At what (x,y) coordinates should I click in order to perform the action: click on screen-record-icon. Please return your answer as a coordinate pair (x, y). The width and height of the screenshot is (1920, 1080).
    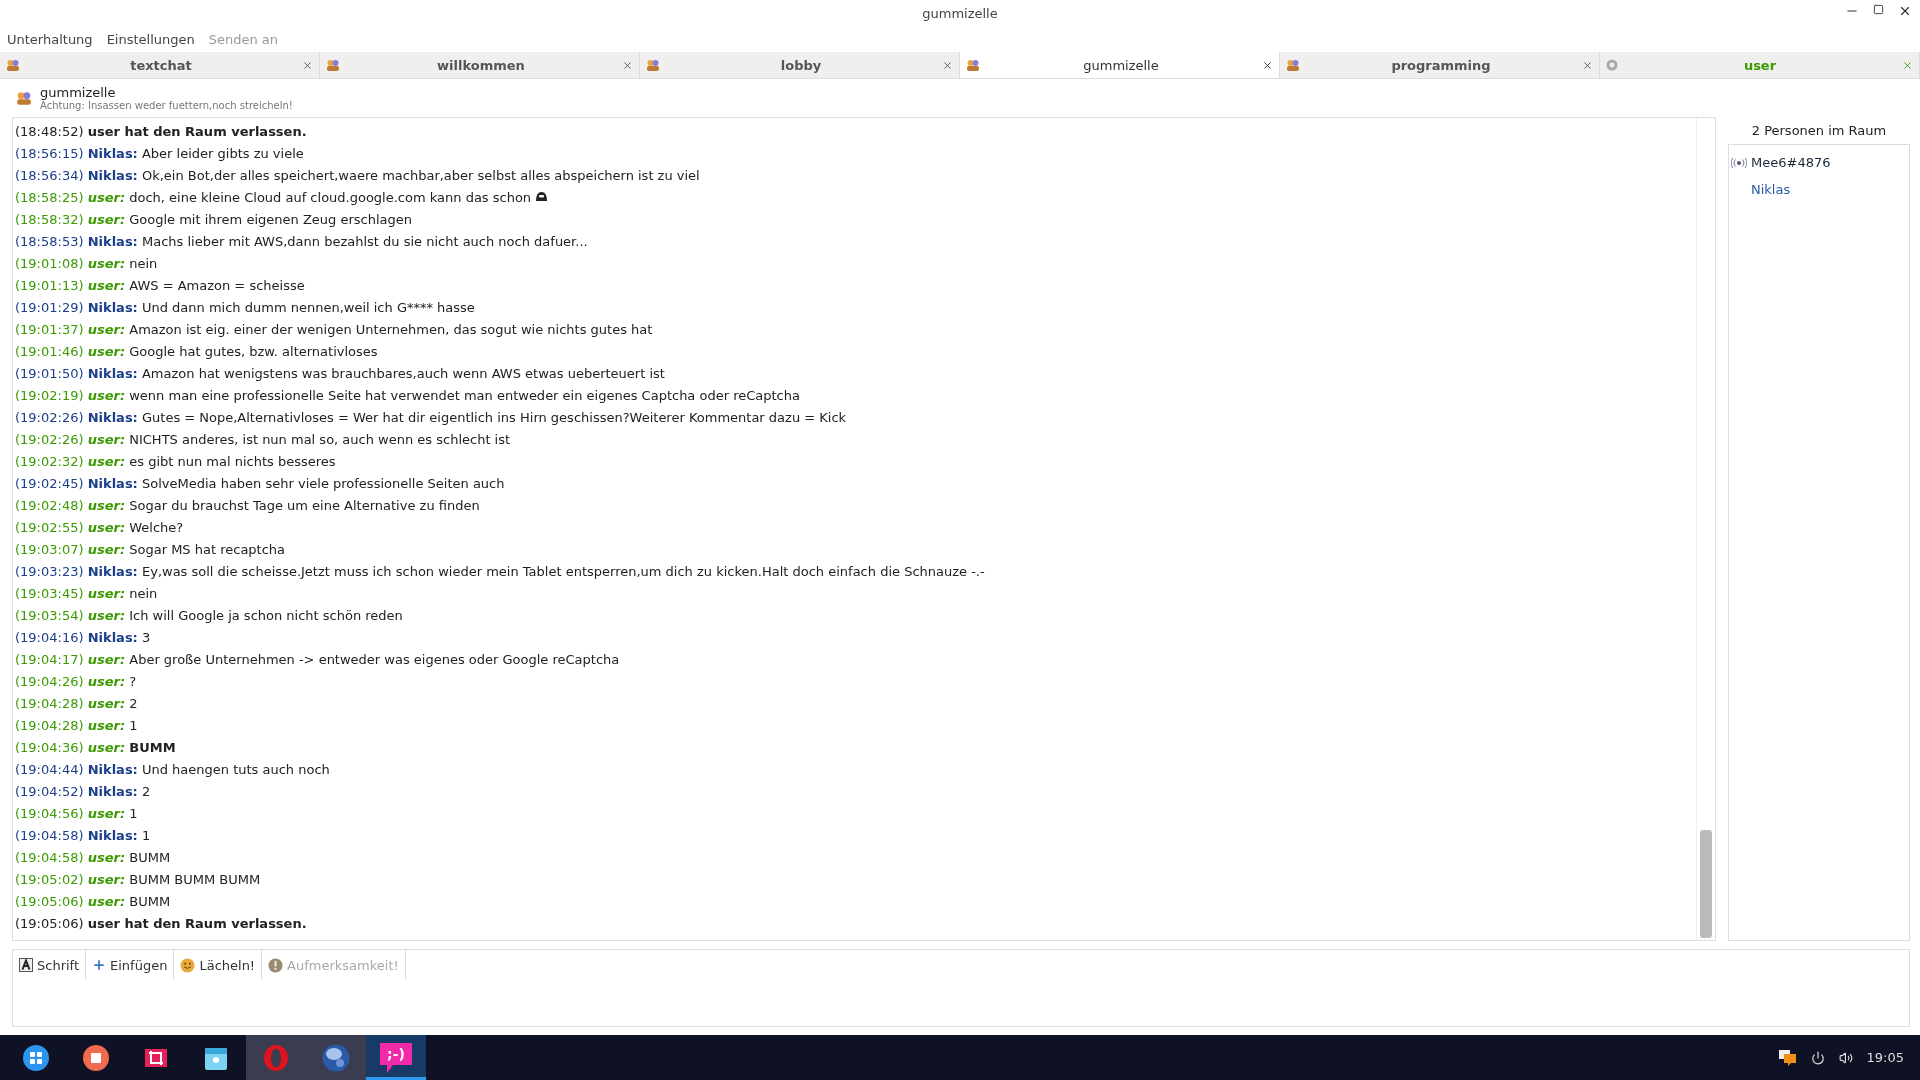
    Looking at the image, I should click on (96, 1057).